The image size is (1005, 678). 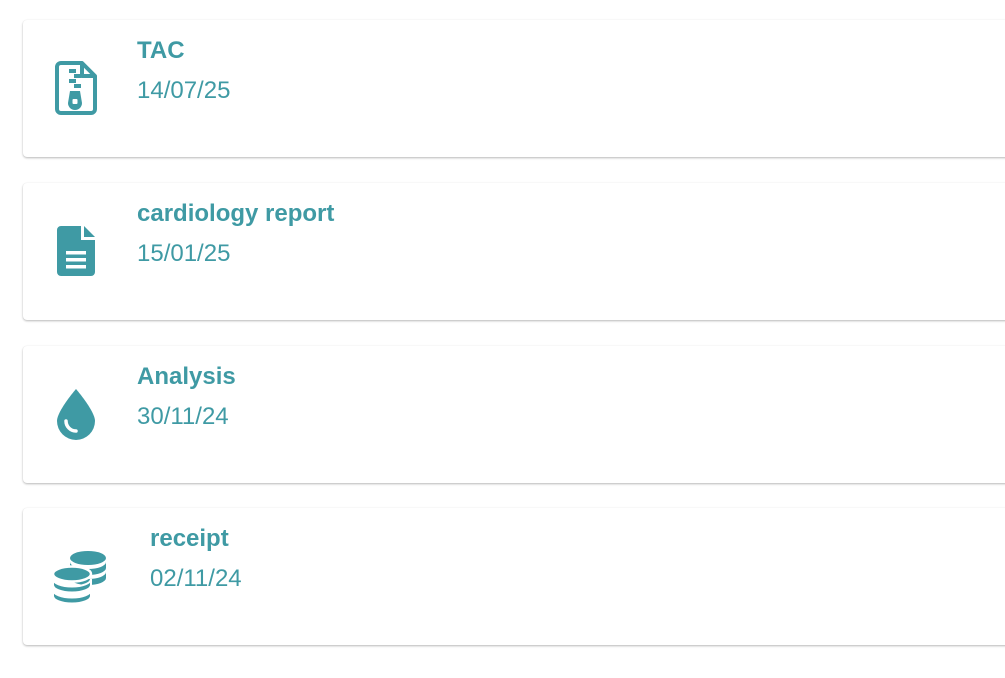 What do you see at coordinates (76, 251) in the screenshot?
I see `file-lines-icon` at bounding box center [76, 251].